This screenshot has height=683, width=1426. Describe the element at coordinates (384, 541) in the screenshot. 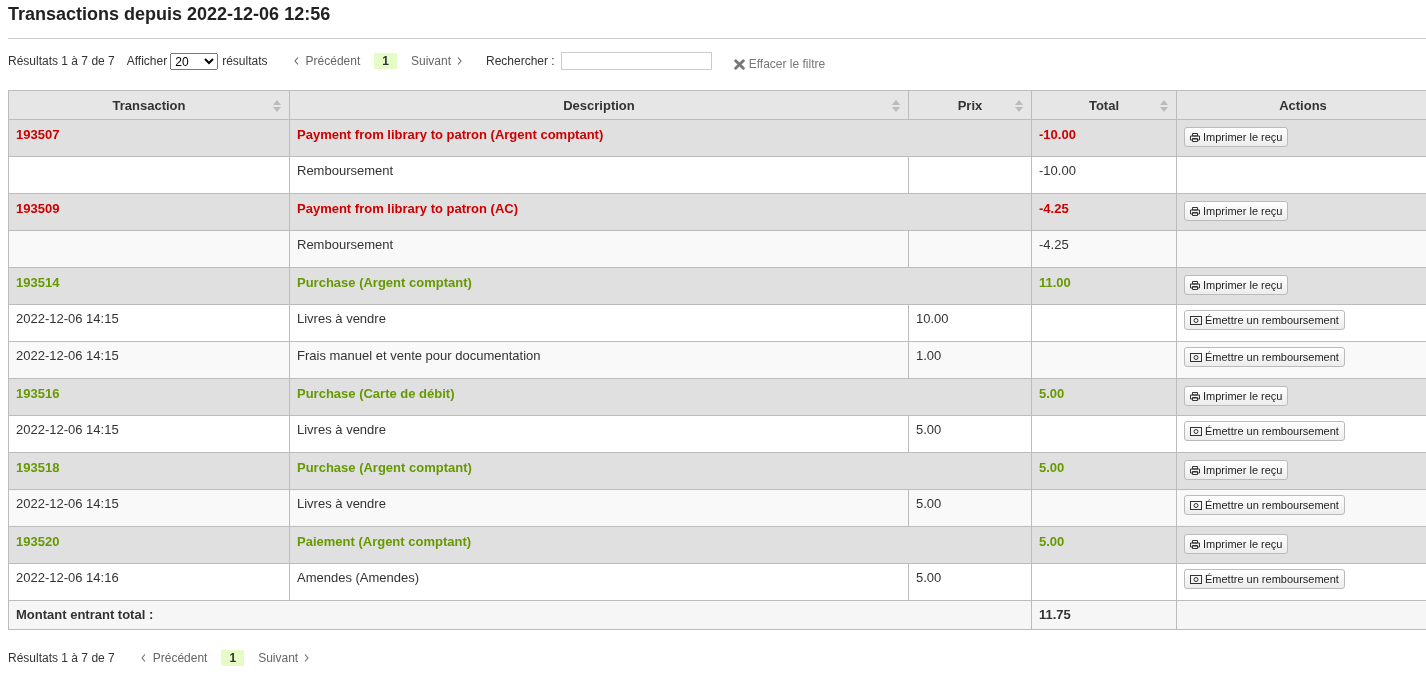

I see `transaction-description: Paiement (Argent comptant)` at that location.